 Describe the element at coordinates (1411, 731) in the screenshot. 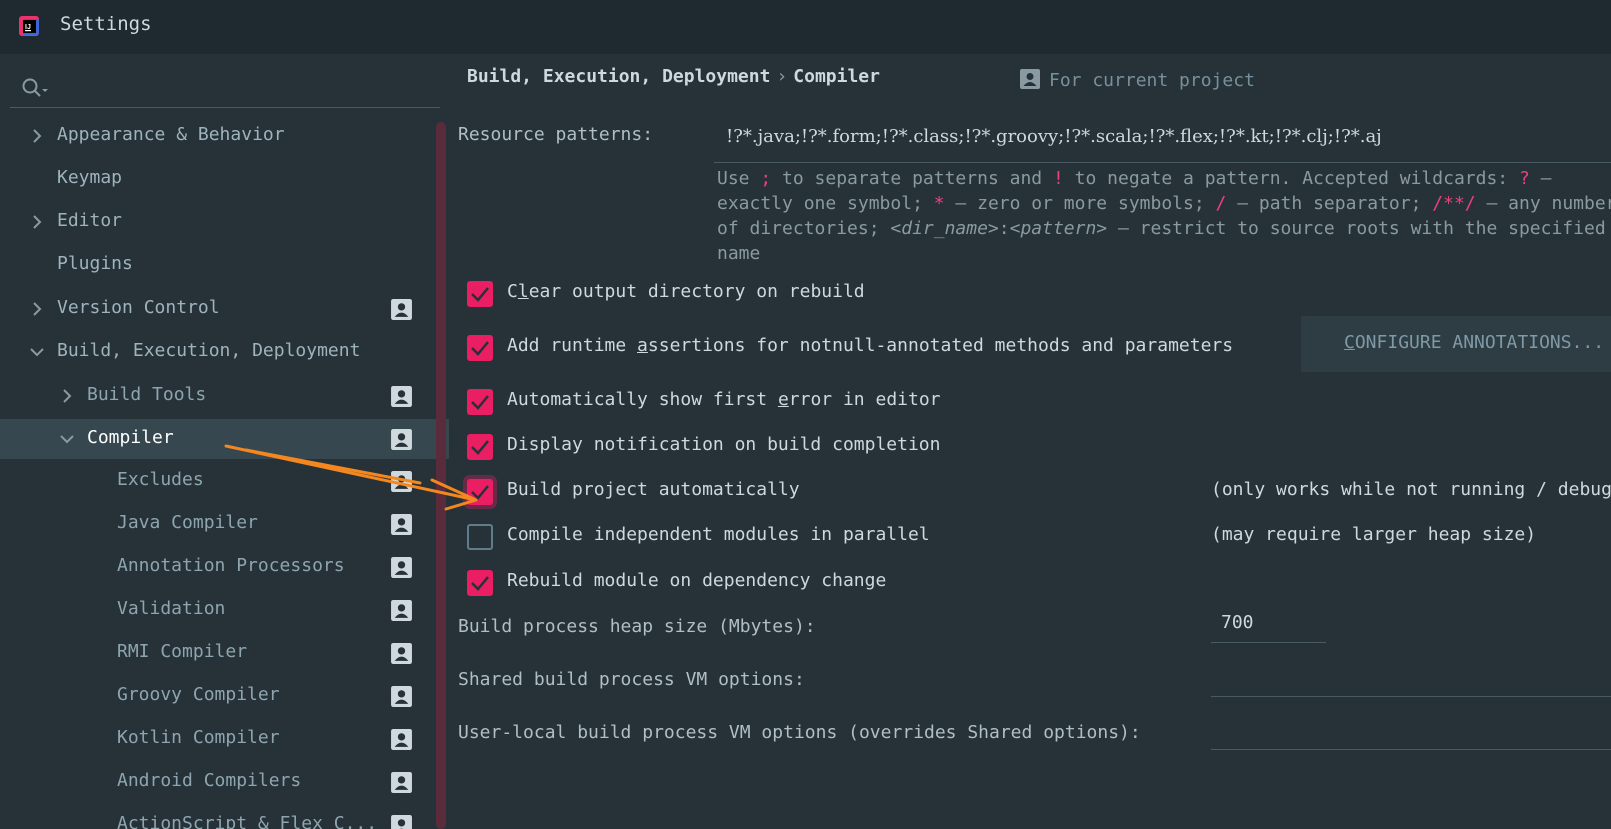

I see `user-vm-options-input` at that location.